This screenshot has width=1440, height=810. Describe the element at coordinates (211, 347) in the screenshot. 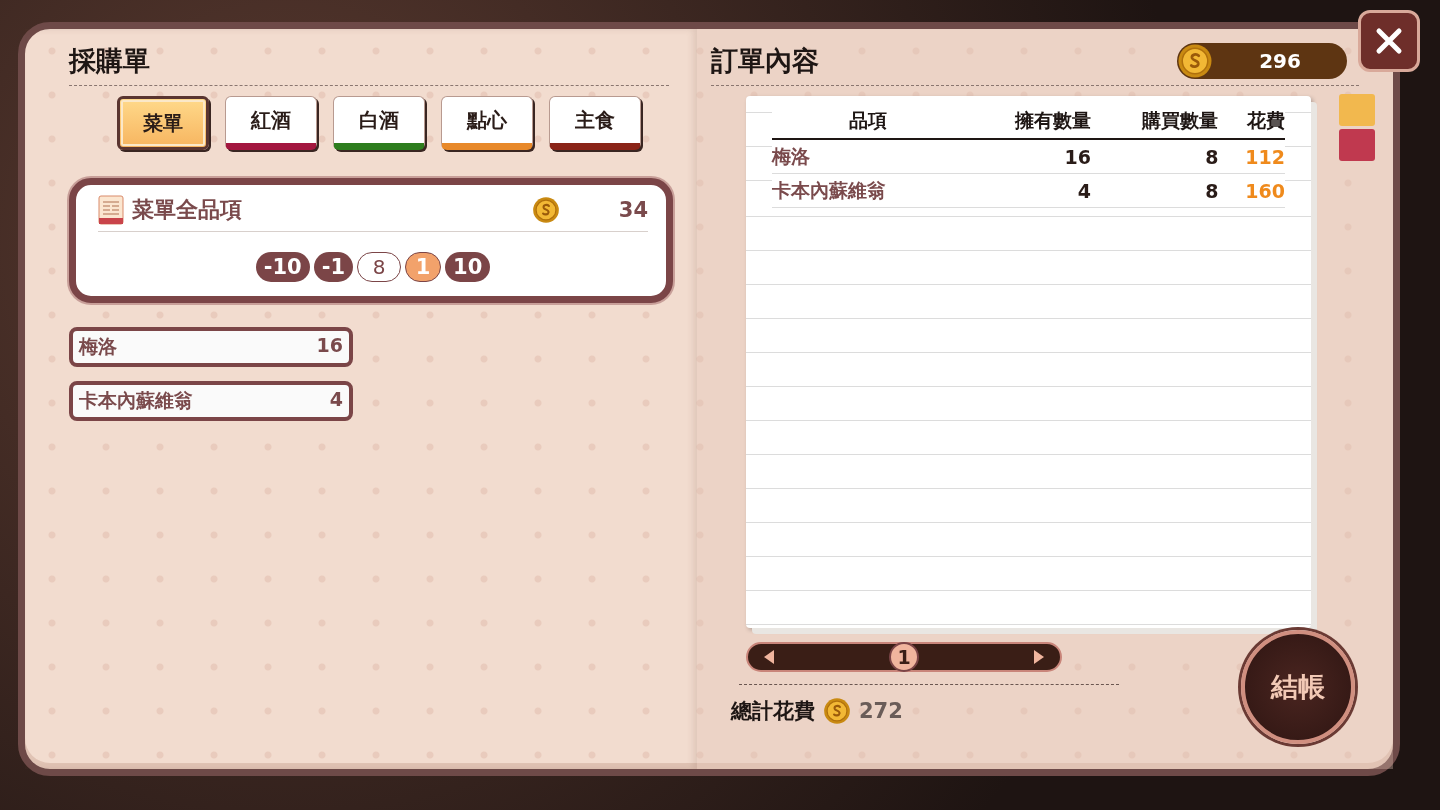

I see `stock-item: 梅洛 16` at that location.